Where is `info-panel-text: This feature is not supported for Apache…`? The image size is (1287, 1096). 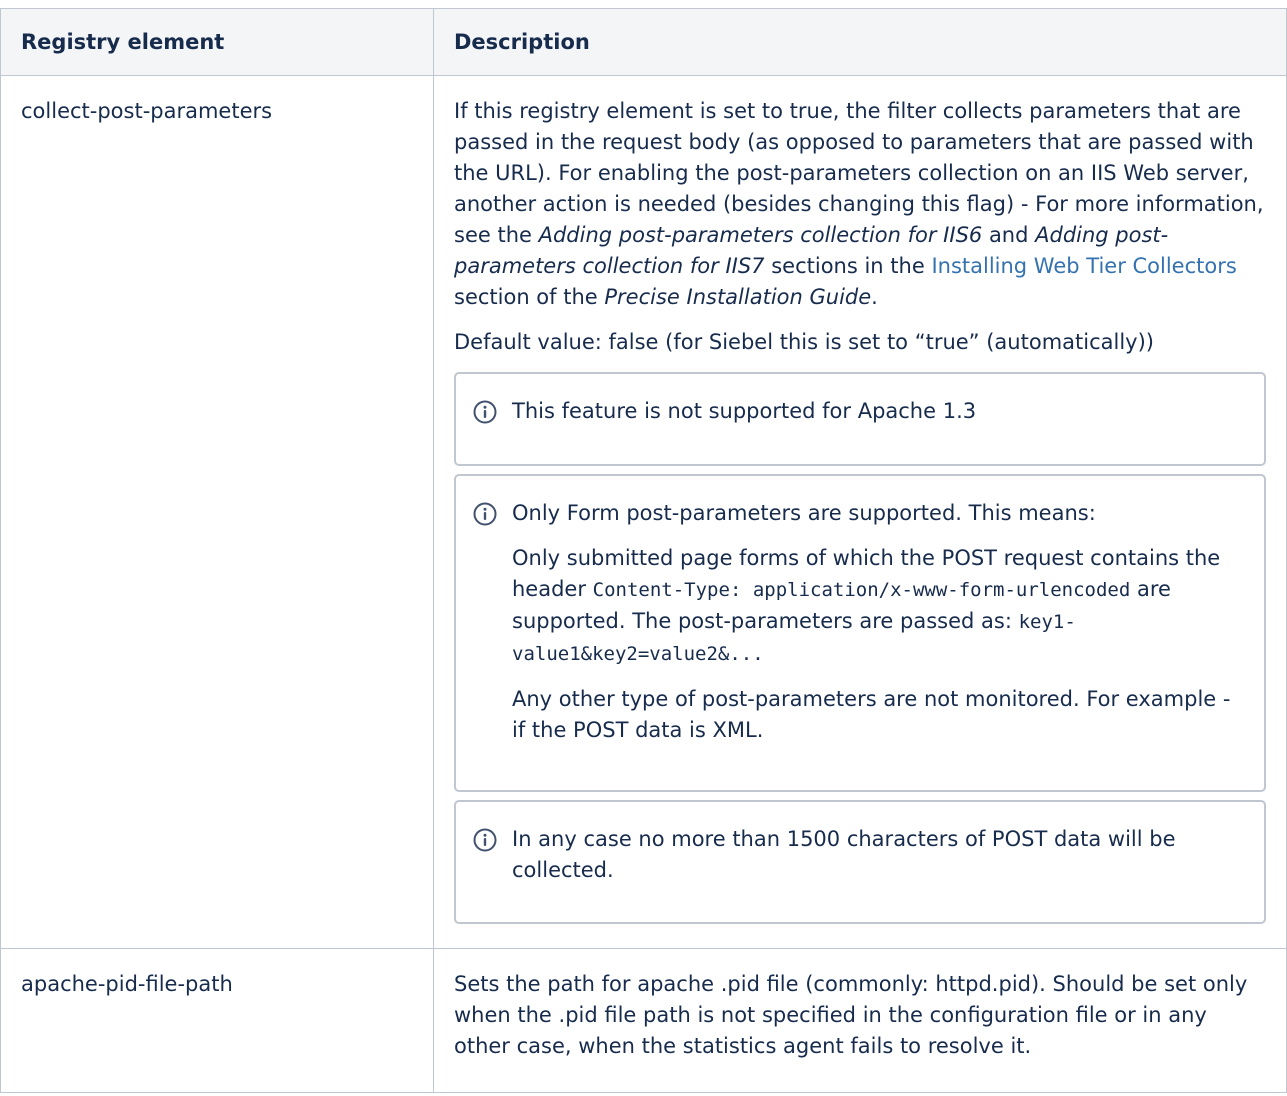 info-panel-text: This feature is not supported for Apache… is located at coordinates (744, 411).